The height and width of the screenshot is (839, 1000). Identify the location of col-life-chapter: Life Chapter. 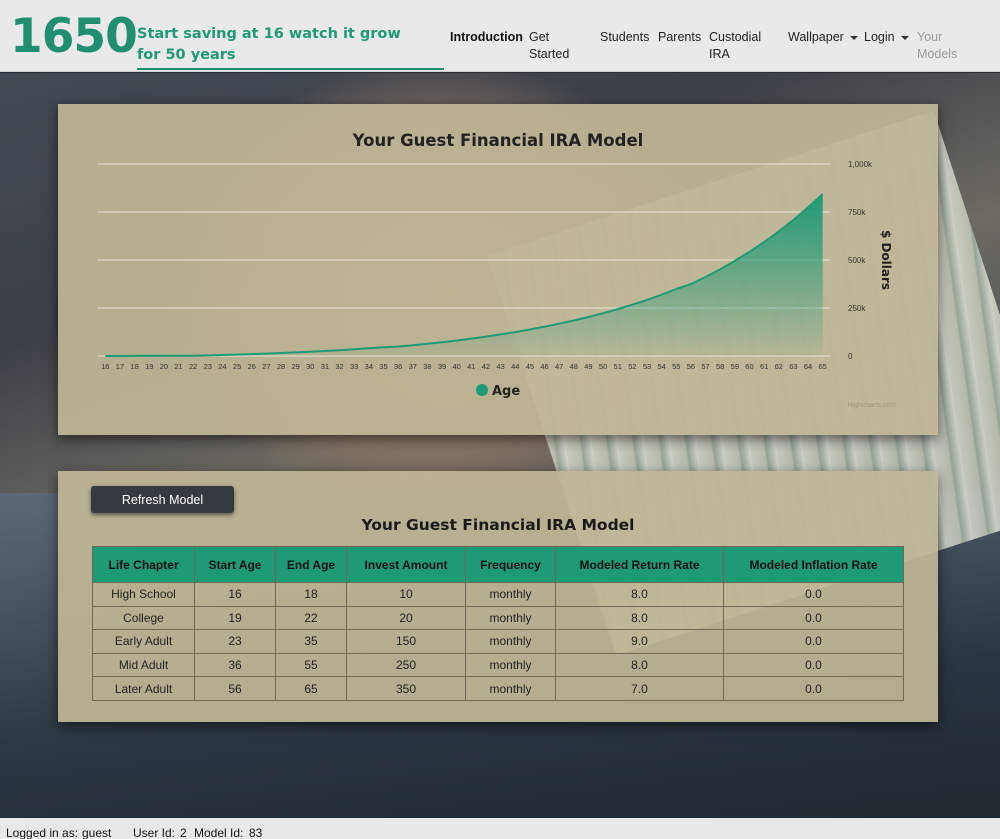
(143, 564).